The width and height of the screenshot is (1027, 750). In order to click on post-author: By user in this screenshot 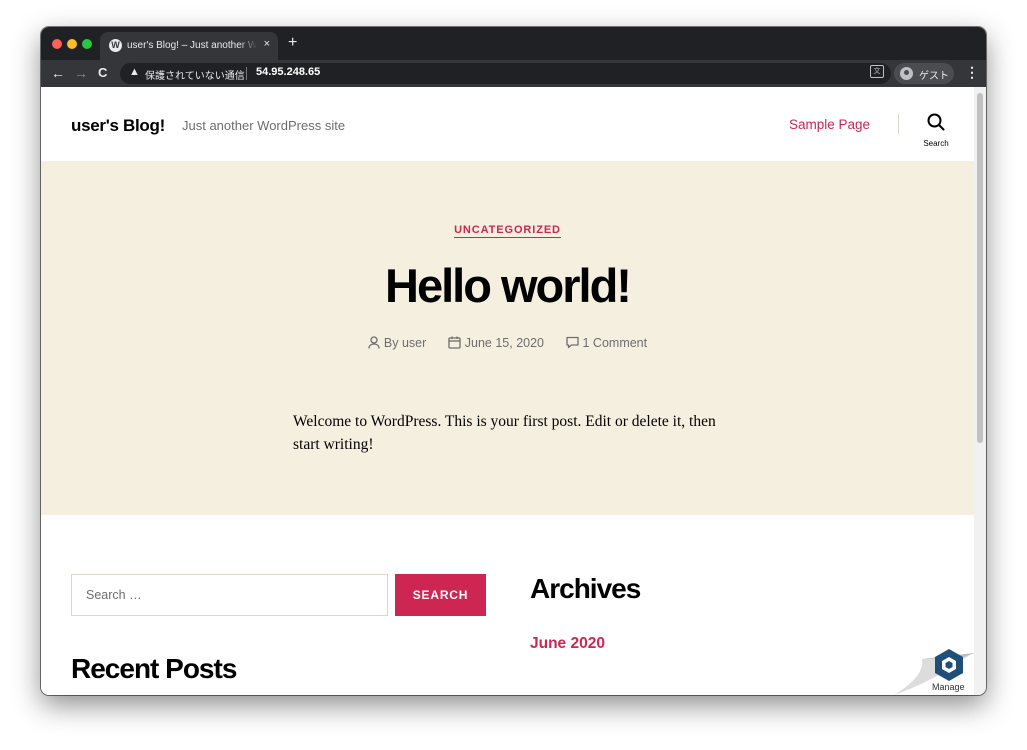, I will do `click(397, 343)`.